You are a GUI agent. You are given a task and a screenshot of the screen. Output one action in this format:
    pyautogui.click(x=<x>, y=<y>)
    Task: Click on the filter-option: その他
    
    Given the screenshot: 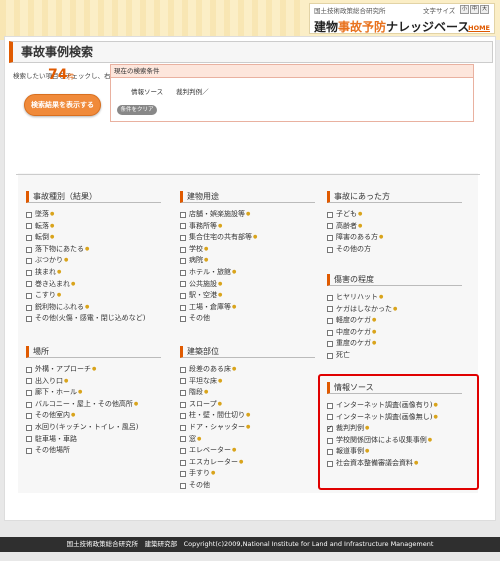 What is the action you would take?
    pyautogui.click(x=247, y=486)
    